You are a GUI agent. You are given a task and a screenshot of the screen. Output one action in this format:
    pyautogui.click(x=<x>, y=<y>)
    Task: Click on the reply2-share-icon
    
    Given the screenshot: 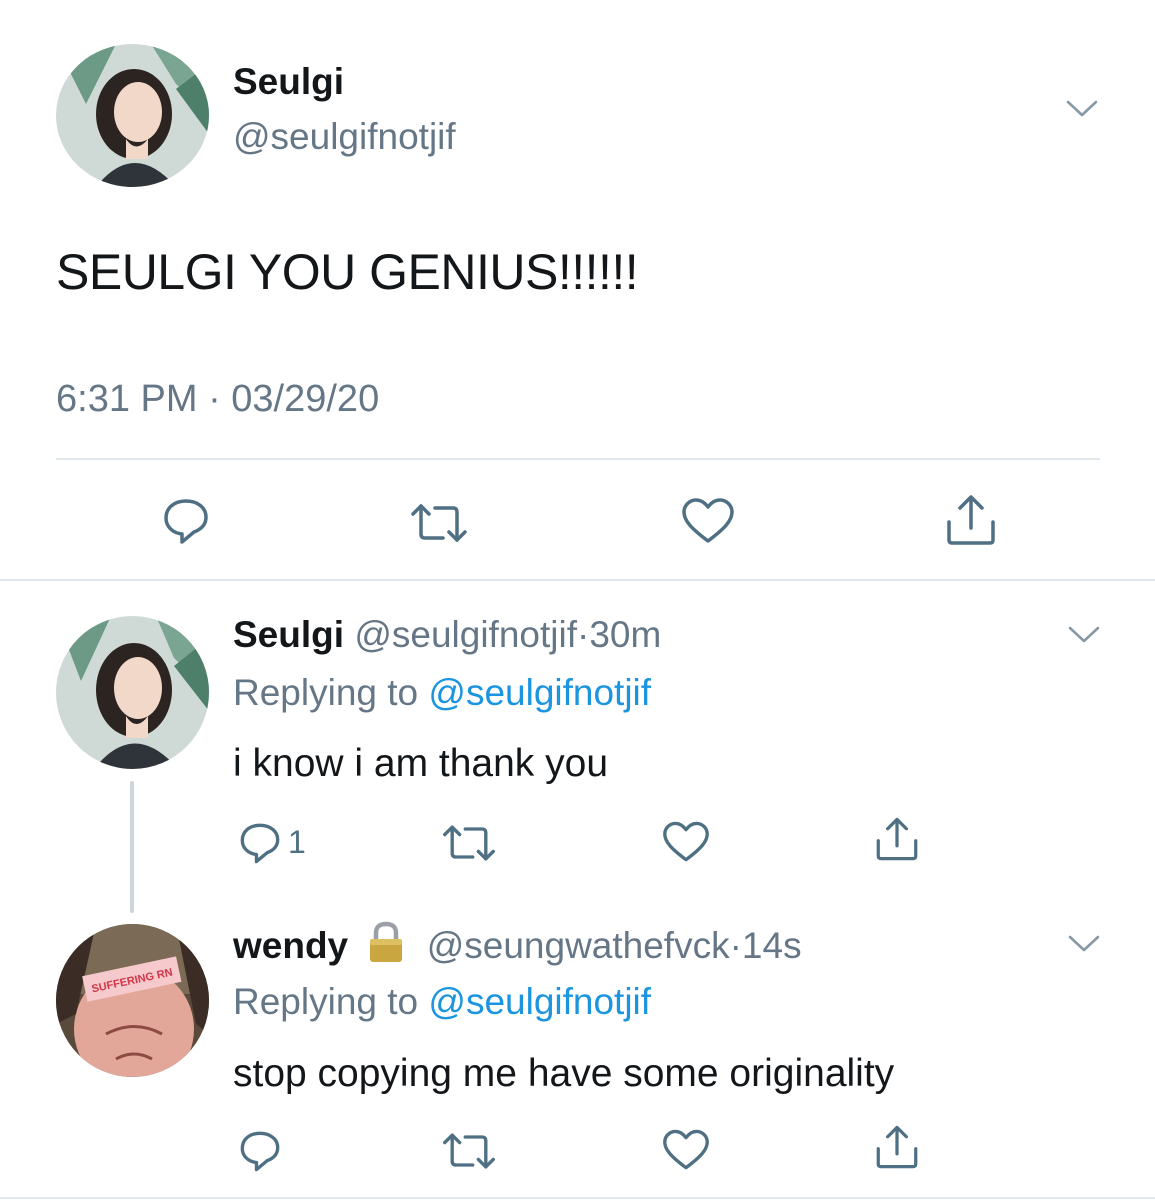 What is the action you would take?
    pyautogui.click(x=897, y=1147)
    